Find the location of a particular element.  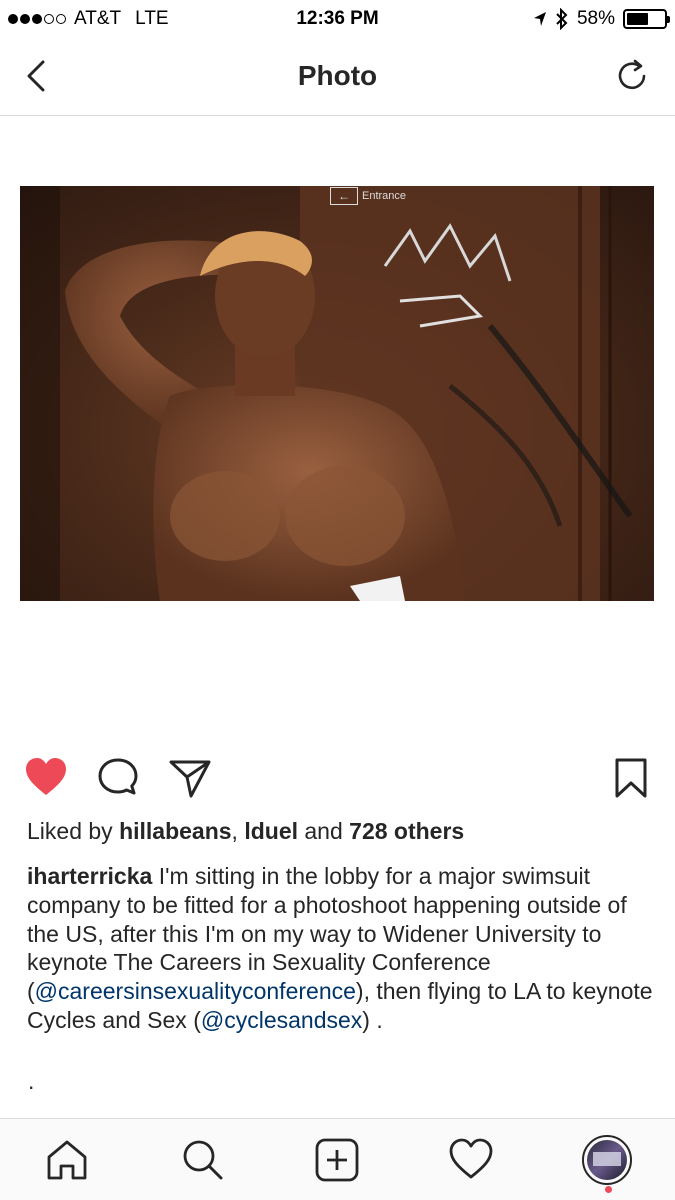

battery-percent: 58% is located at coordinates (595, 18).